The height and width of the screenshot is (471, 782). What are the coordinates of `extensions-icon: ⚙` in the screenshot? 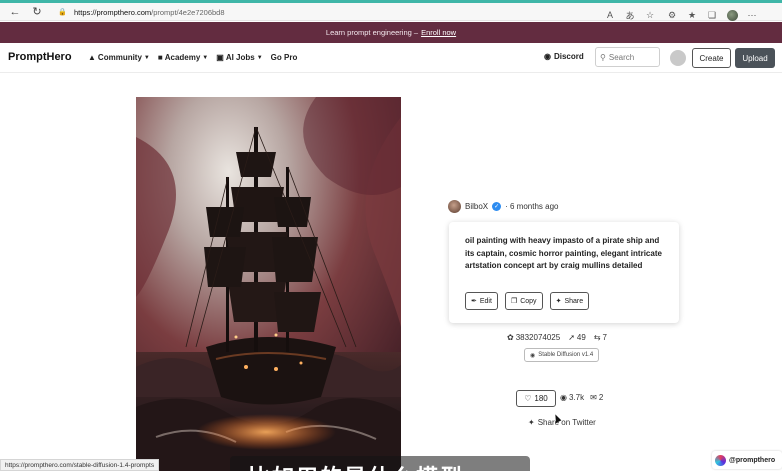 It's located at (672, 15).